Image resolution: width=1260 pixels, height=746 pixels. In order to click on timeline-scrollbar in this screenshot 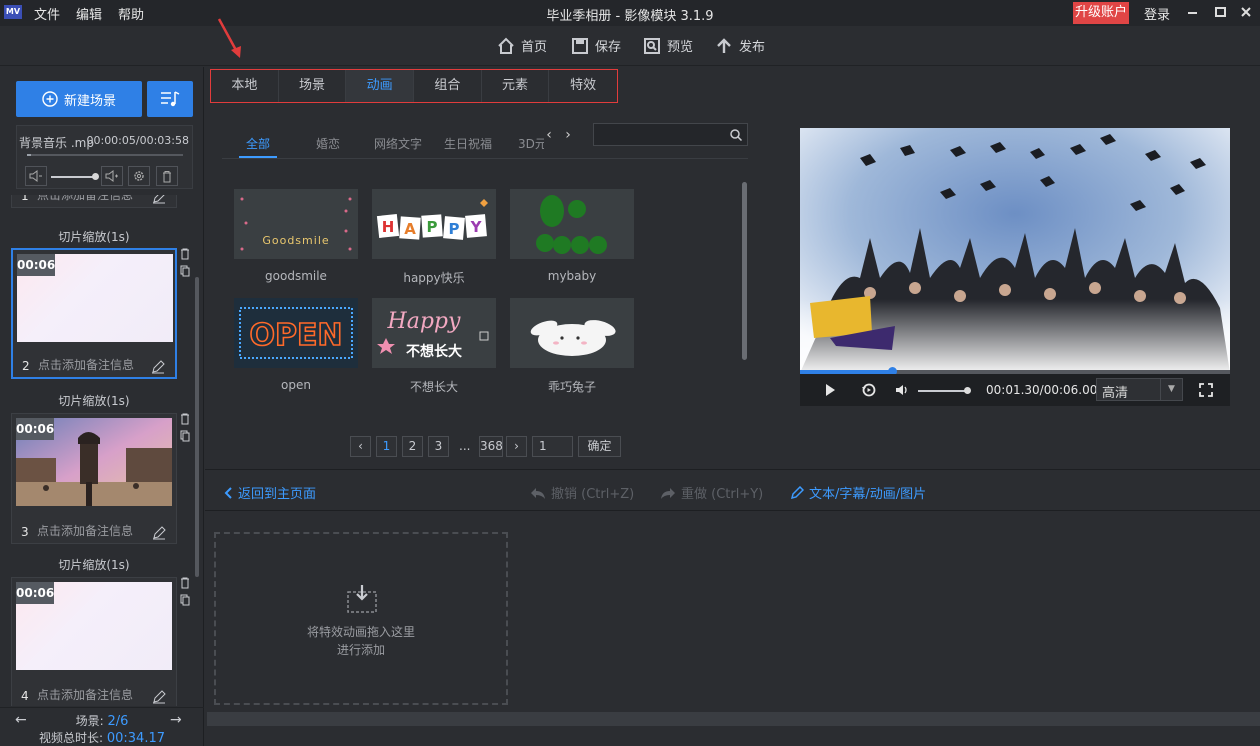, I will do `click(733, 719)`.